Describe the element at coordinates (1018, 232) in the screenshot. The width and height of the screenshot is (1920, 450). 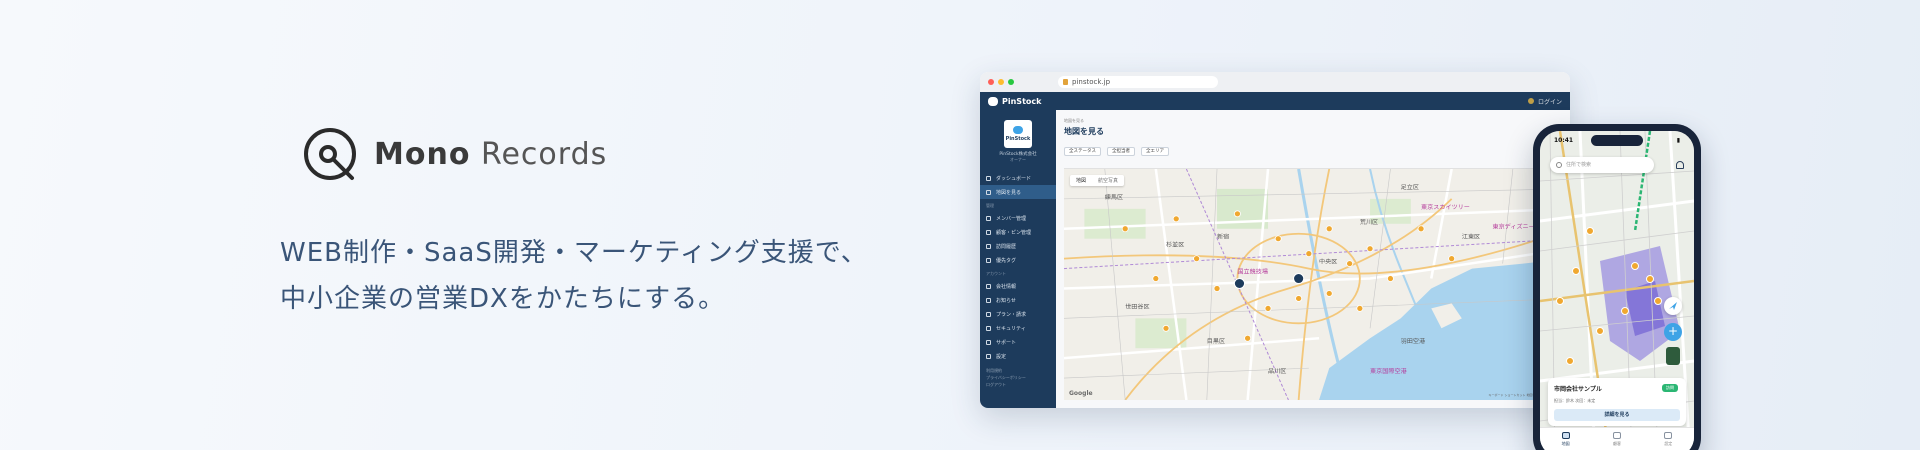
I see `sidebar-item-customers: 顧客・ピン管理` at that location.